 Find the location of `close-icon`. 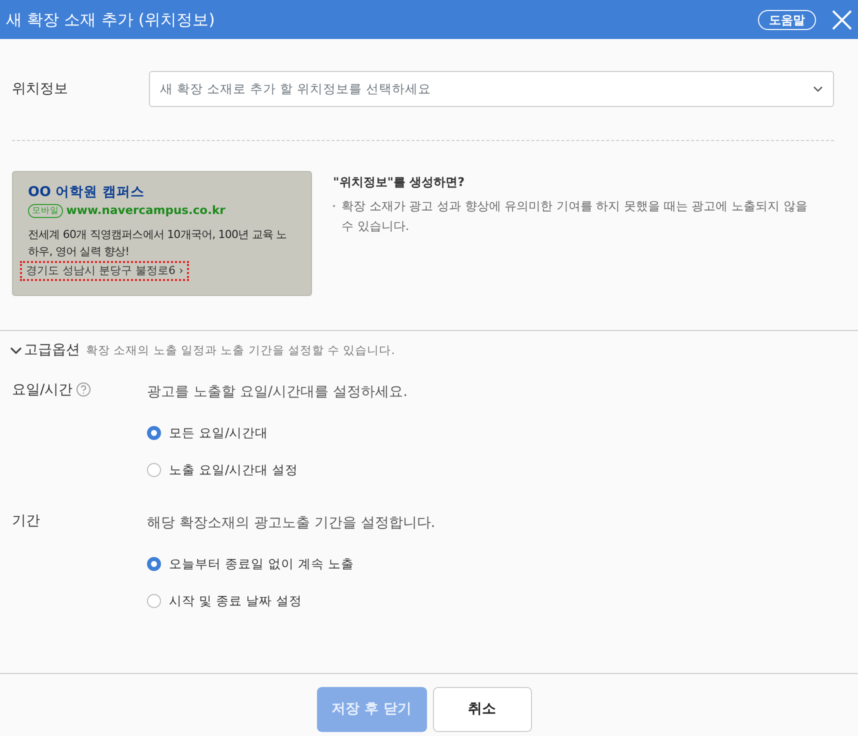

close-icon is located at coordinates (842, 20).